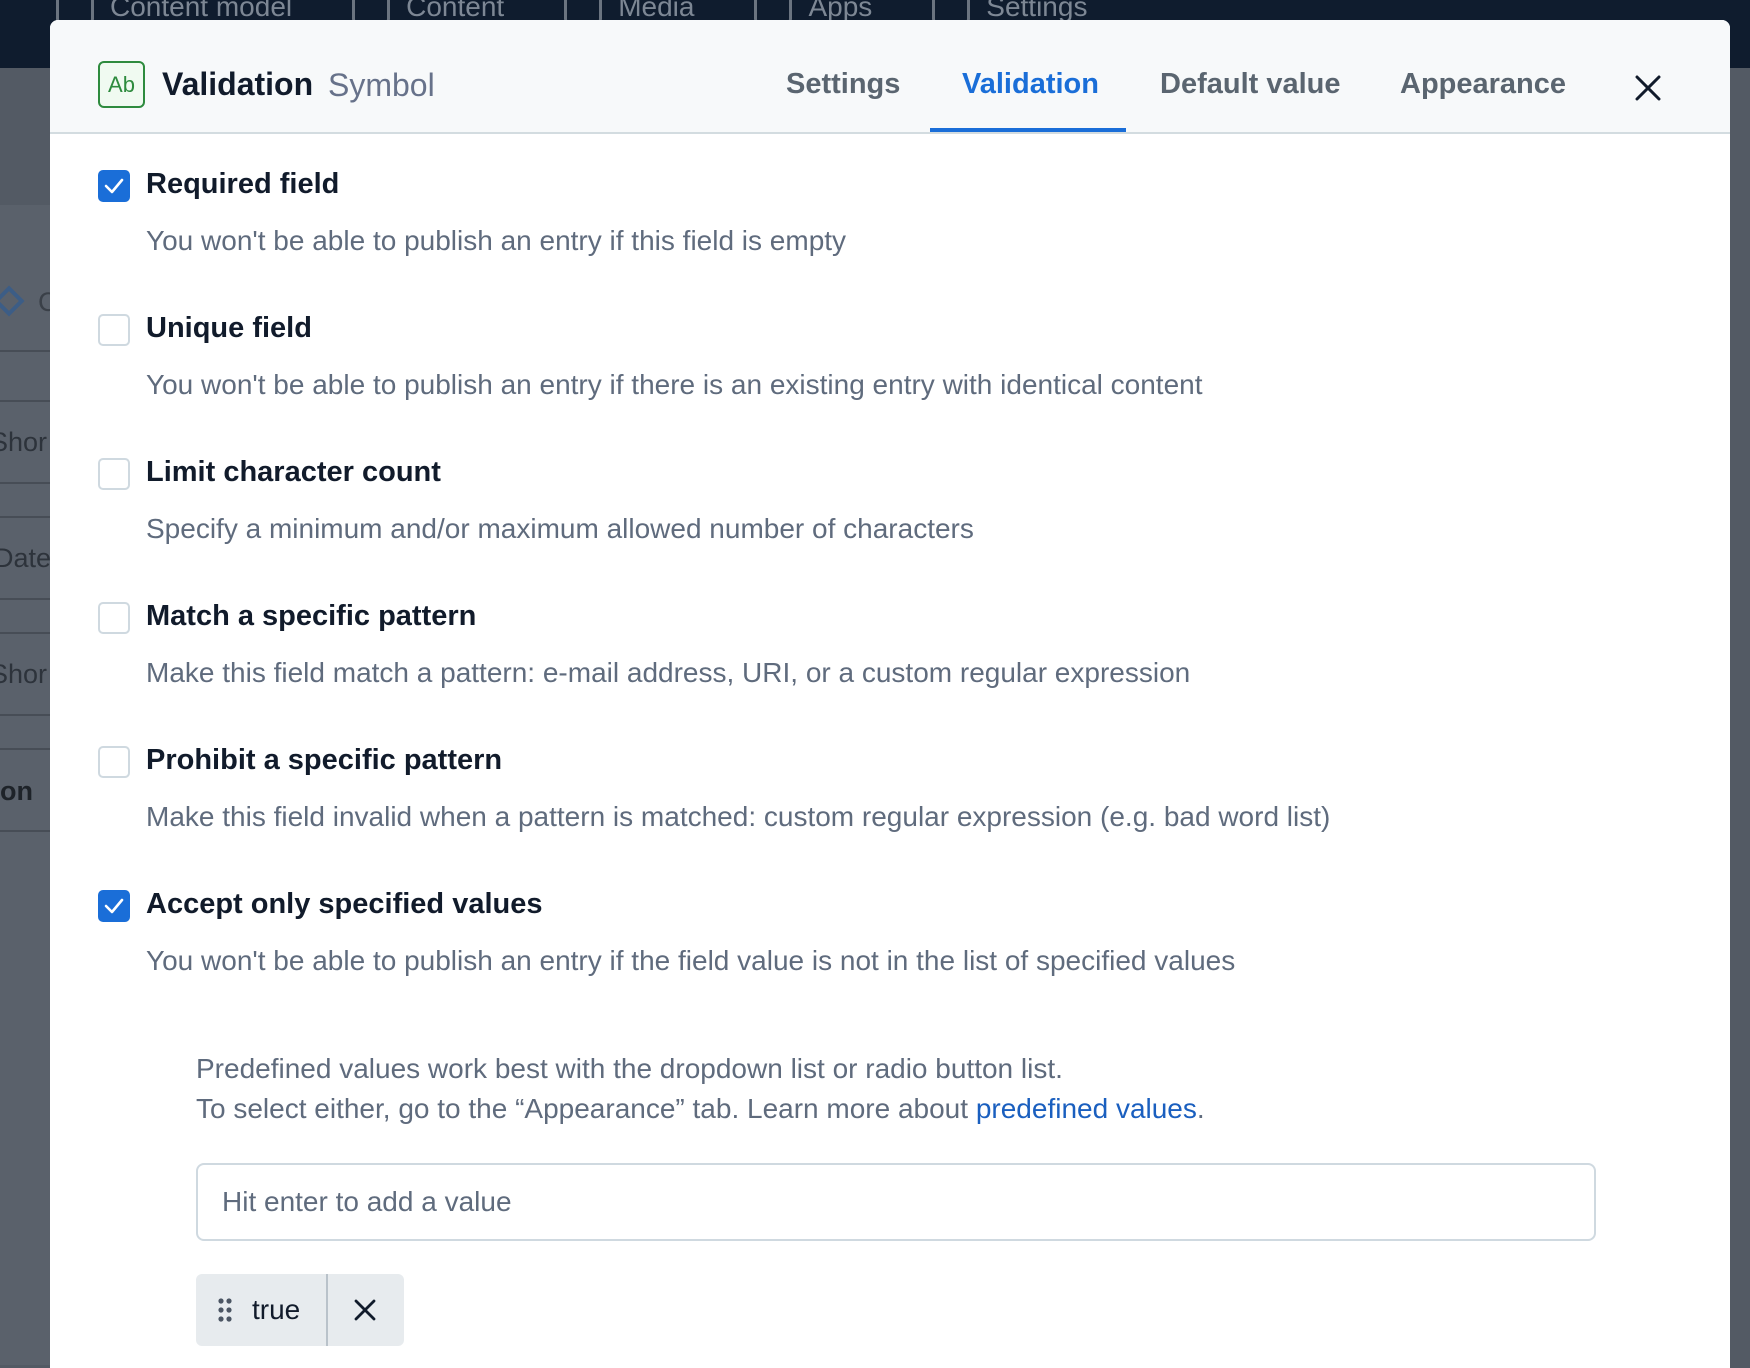  What do you see at coordinates (1483, 84) in the screenshot?
I see `tab-appearance: Appearance` at bounding box center [1483, 84].